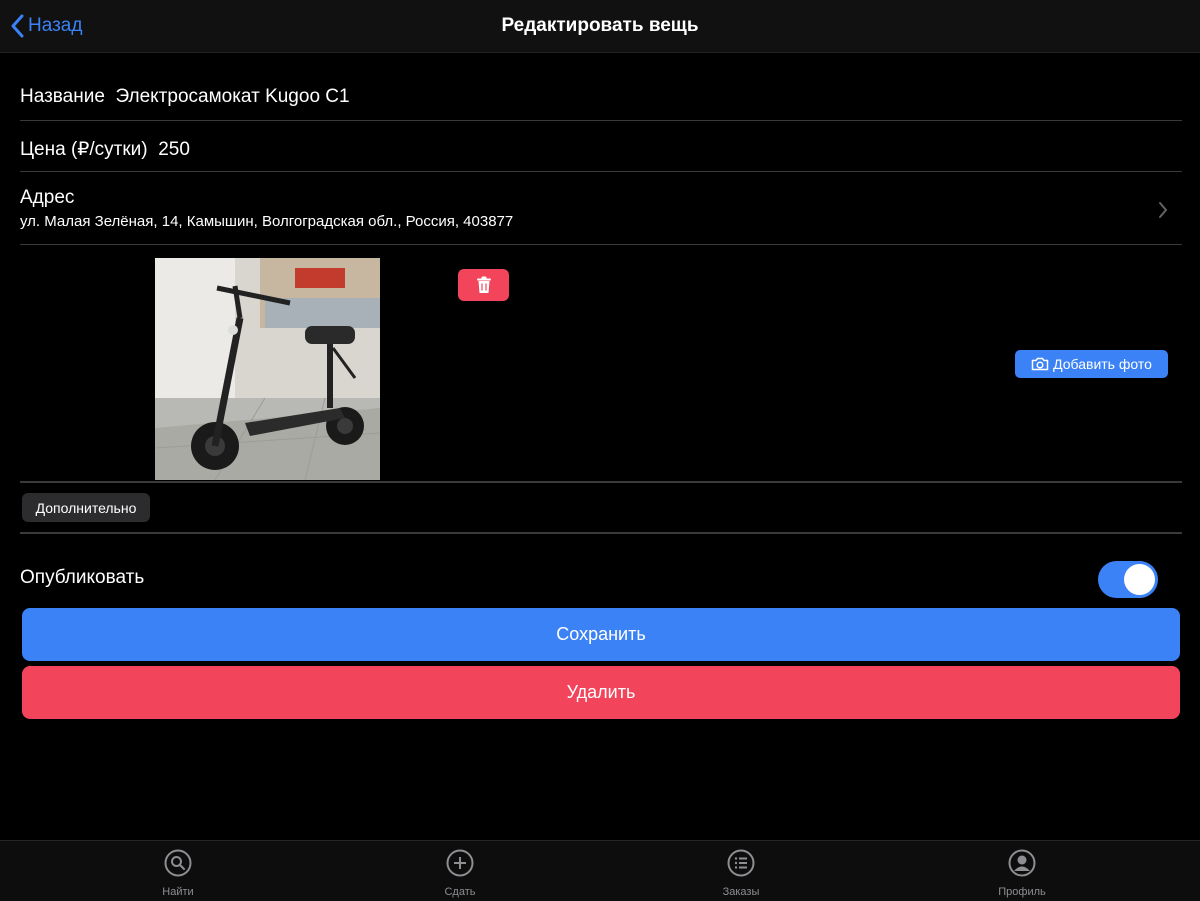  Describe the element at coordinates (1022, 892) in the screenshot. I see `tab-profile-label: Профиль` at that location.